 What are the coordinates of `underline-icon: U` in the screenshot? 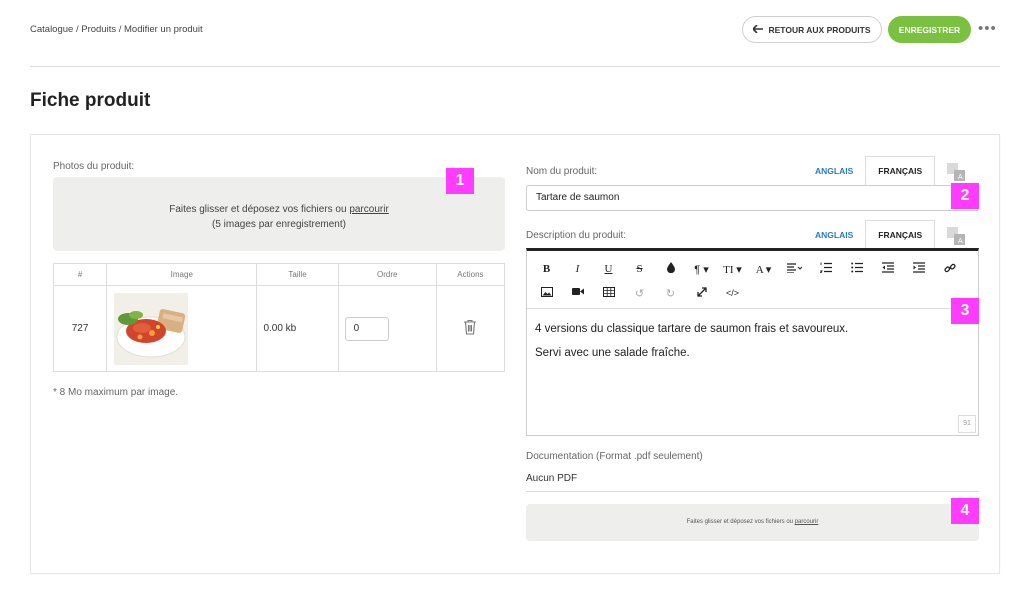 It's located at (608, 269).